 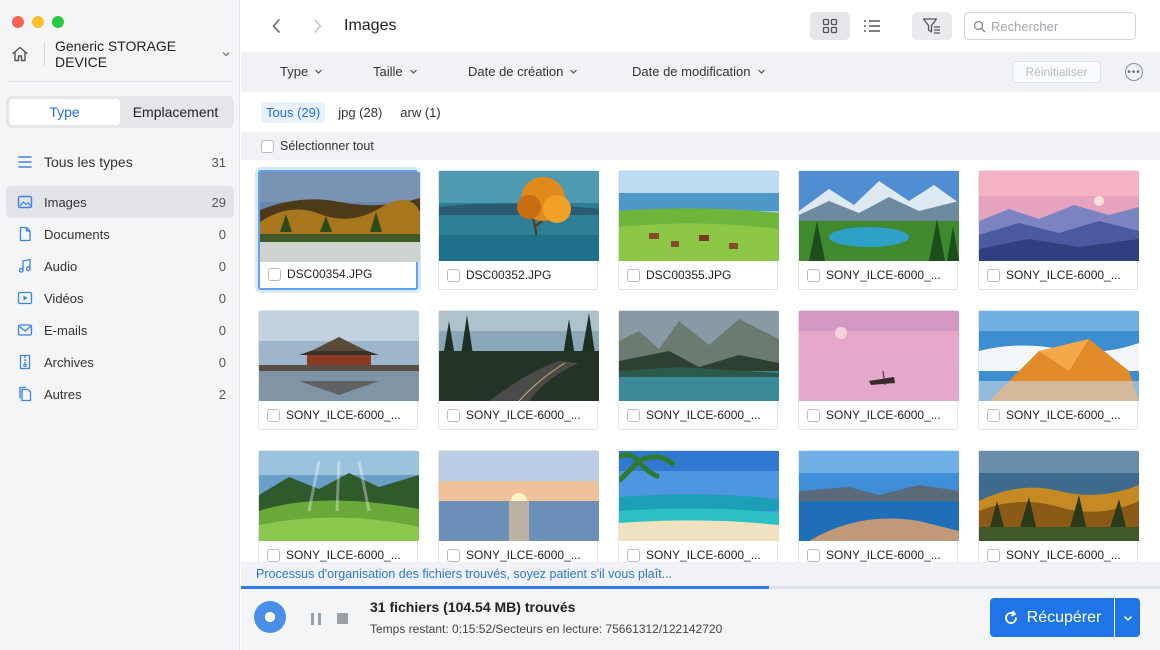 I want to click on list-view-button, so click(x=872, y=26).